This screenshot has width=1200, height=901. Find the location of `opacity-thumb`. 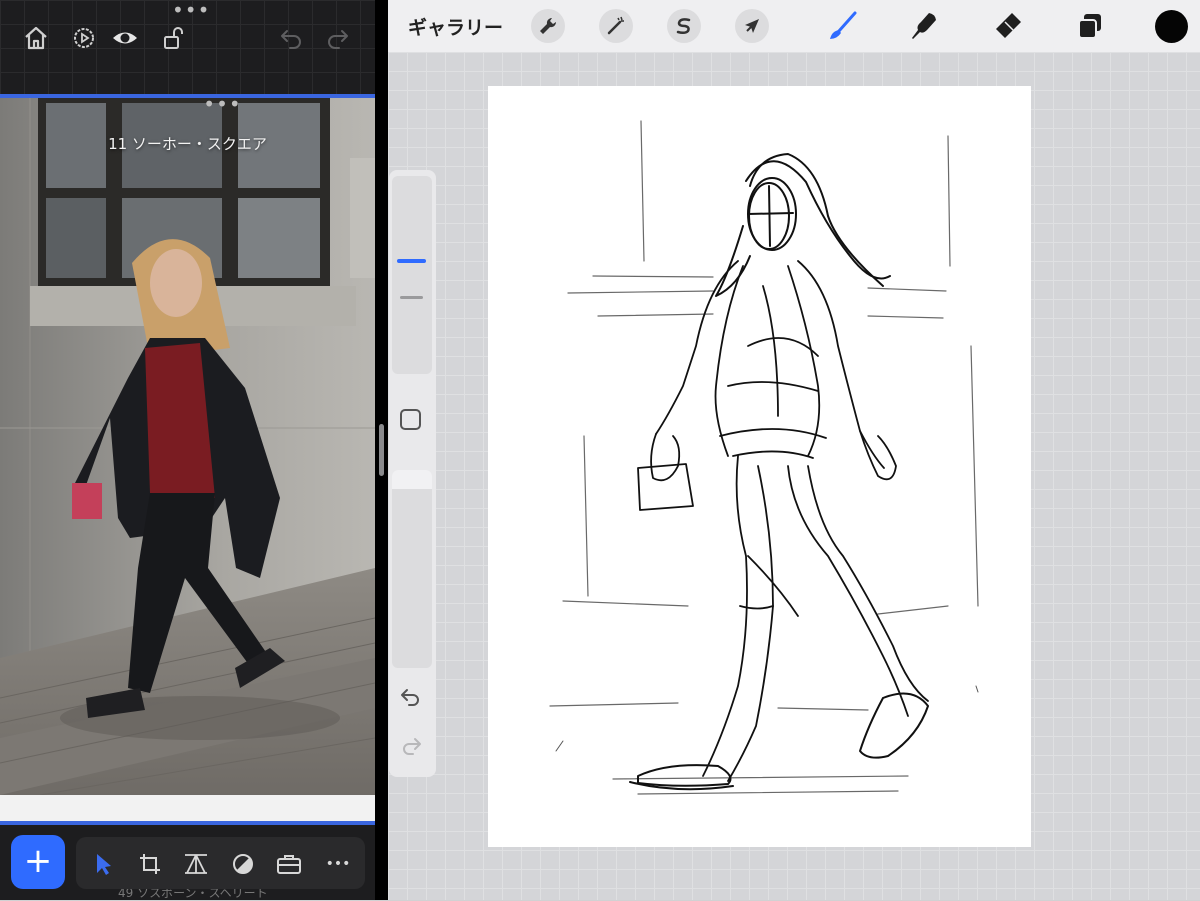

opacity-thumb is located at coordinates (412, 479).